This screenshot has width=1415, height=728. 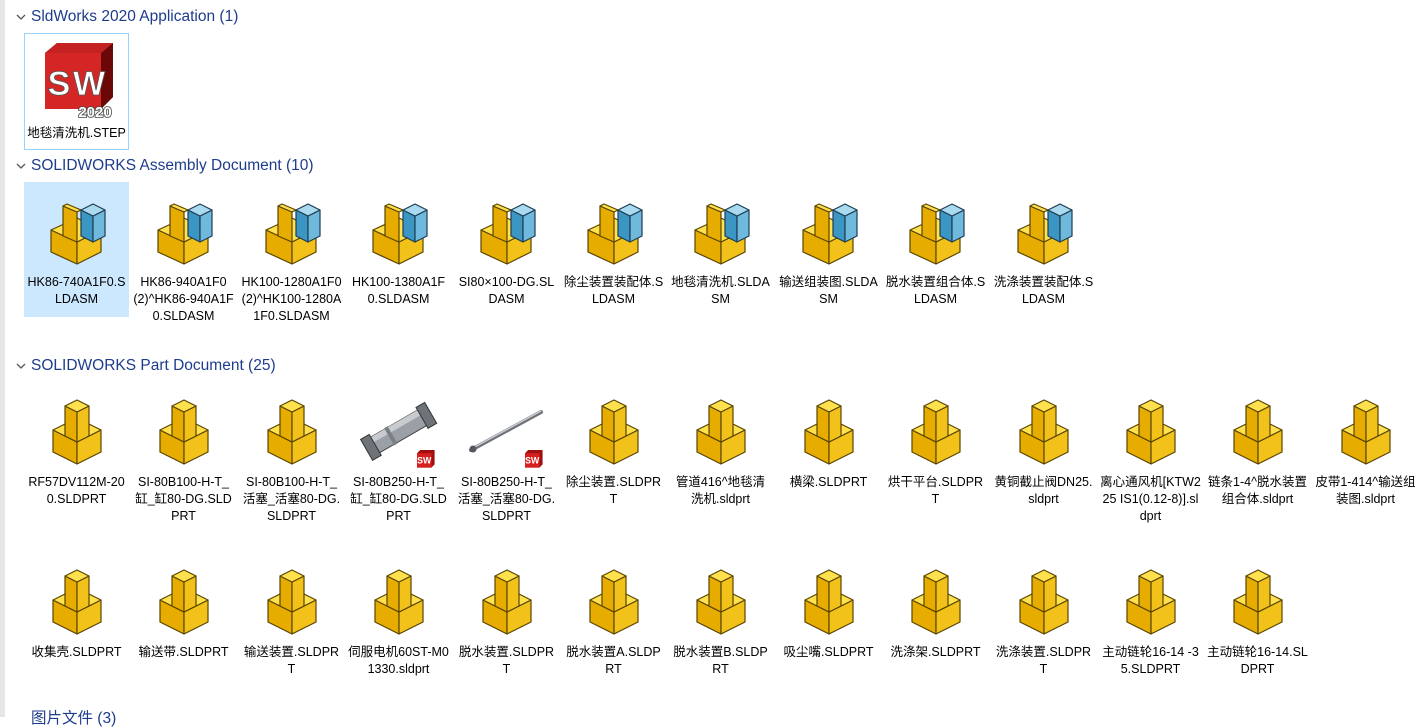 What do you see at coordinates (506, 290) in the screenshot?
I see `file-name-label: SI80×100-DG.SLDASM` at bounding box center [506, 290].